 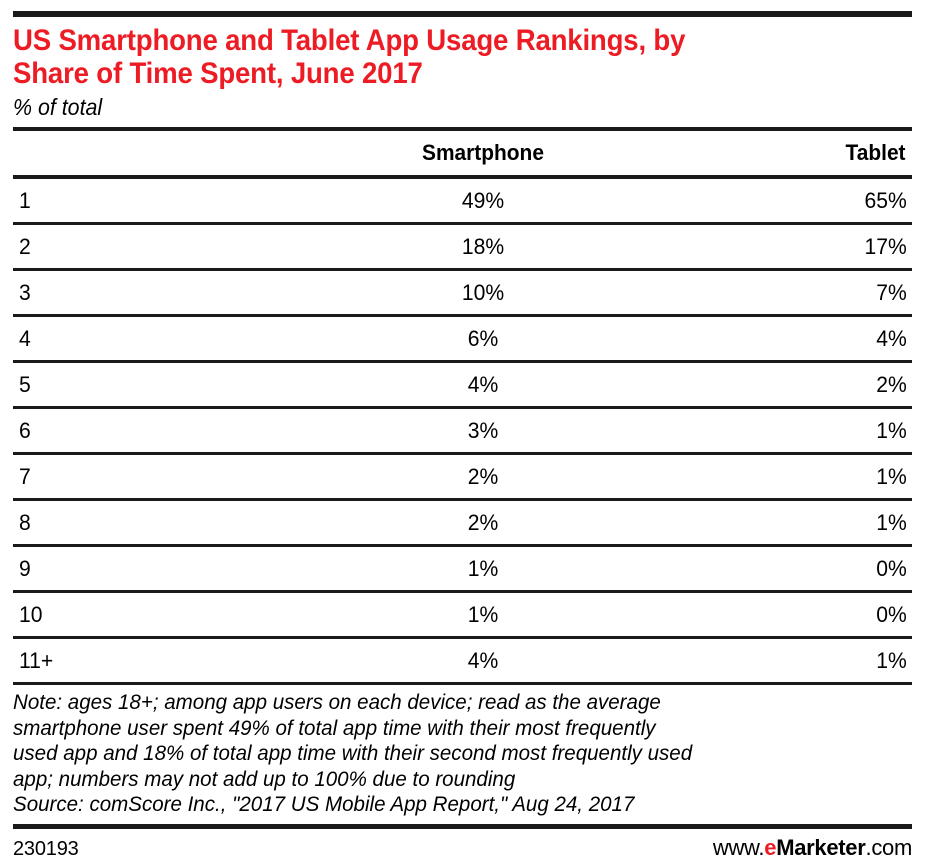 I want to click on cell-tablet: 7%, so click(x=891, y=292).